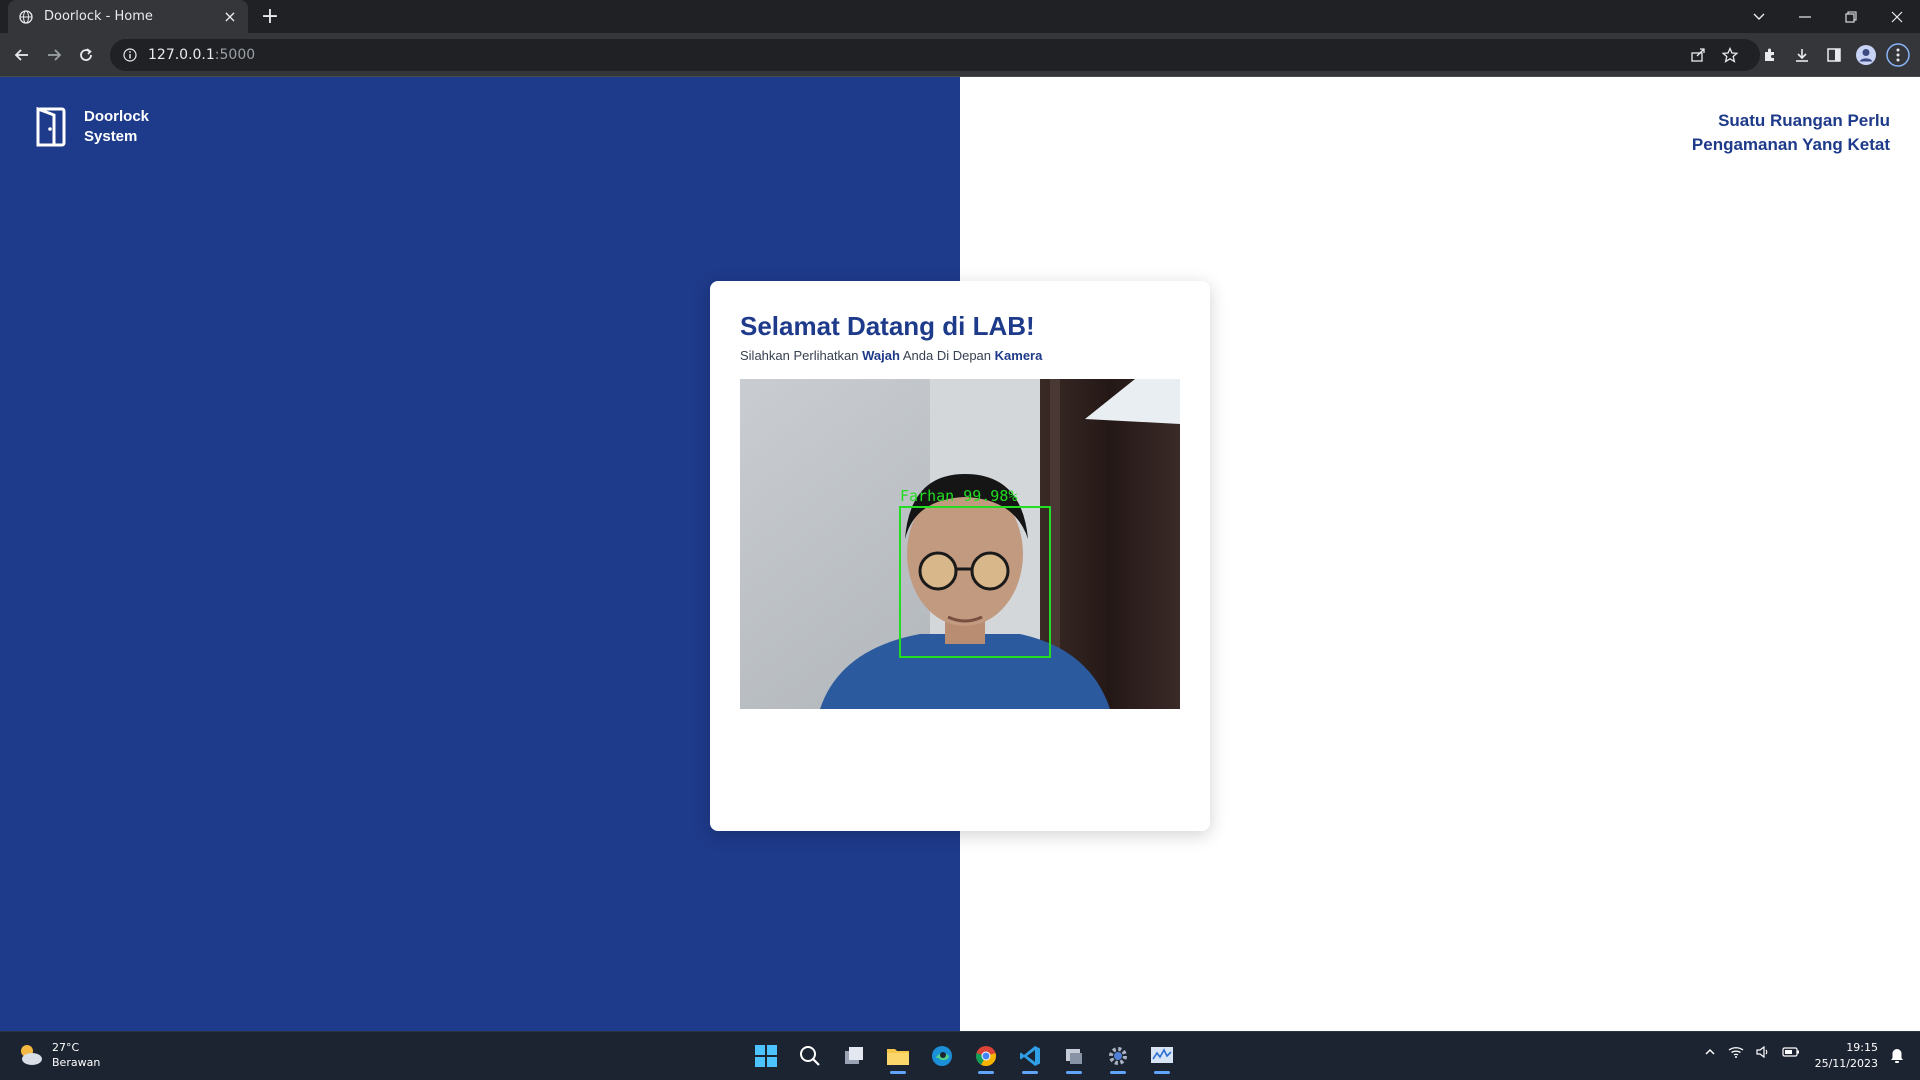 The height and width of the screenshot is (1080, 1920). Describe the element at coordinates (1846, 1063) in the screenshot. I see `clock-date: 25/11/2023` at that location.